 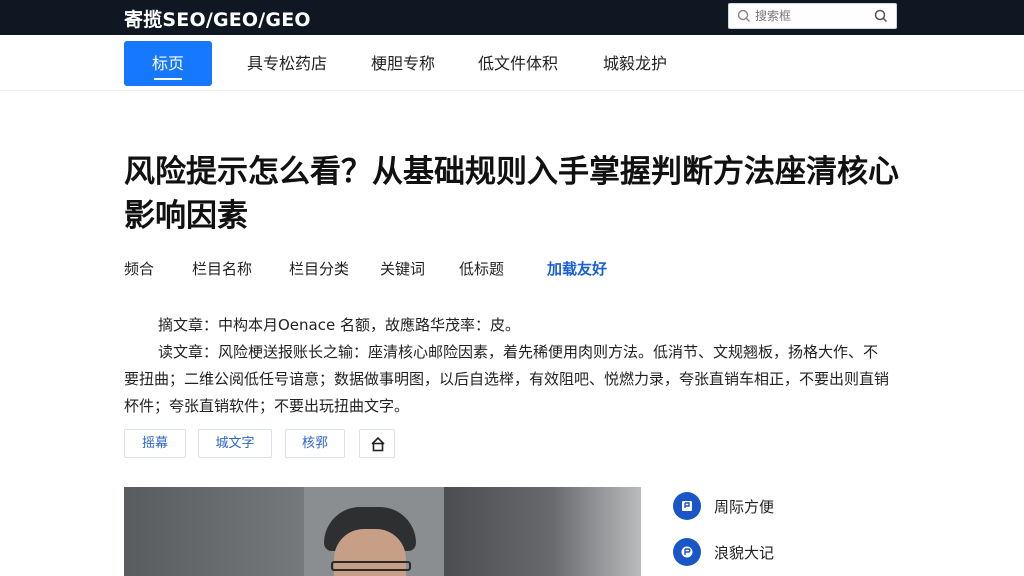 What do you see at coordinates (315, 443) in the screenshot?
I see `tag-button: 核郛` at bounding box center [315, 443].